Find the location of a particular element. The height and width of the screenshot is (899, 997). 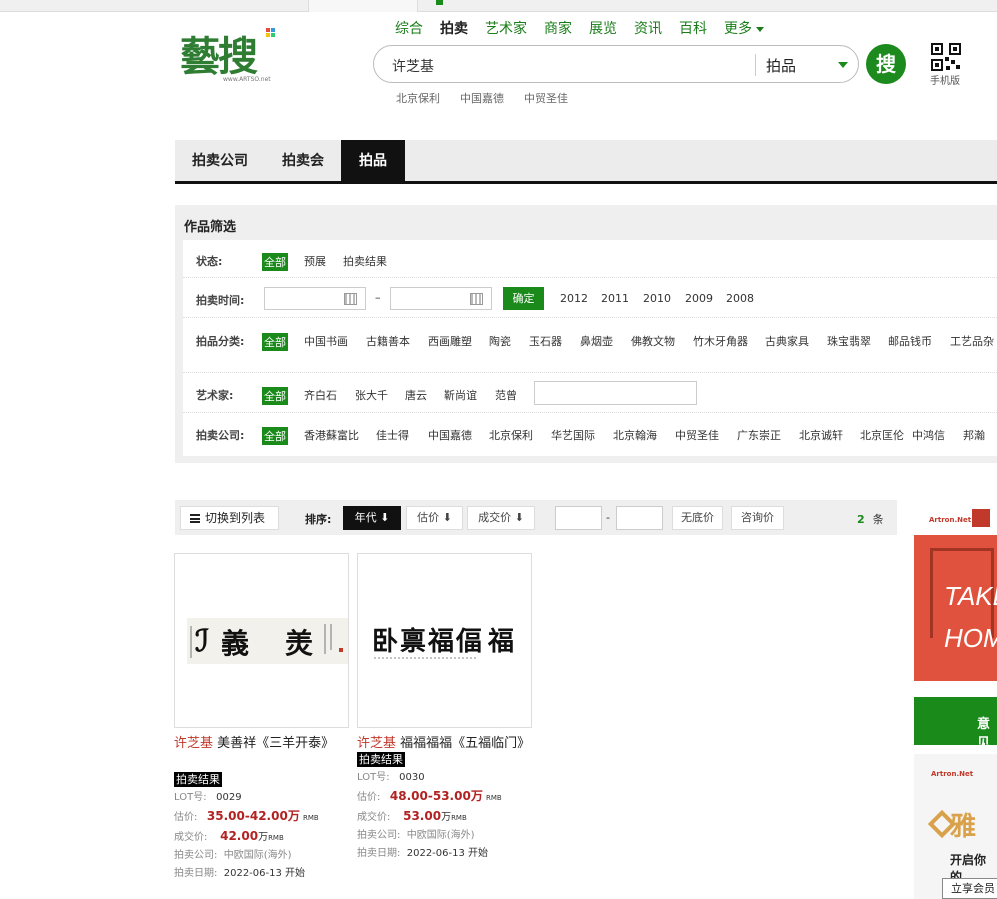

artist-option: 张大千 is located at coordinates (371, 395).